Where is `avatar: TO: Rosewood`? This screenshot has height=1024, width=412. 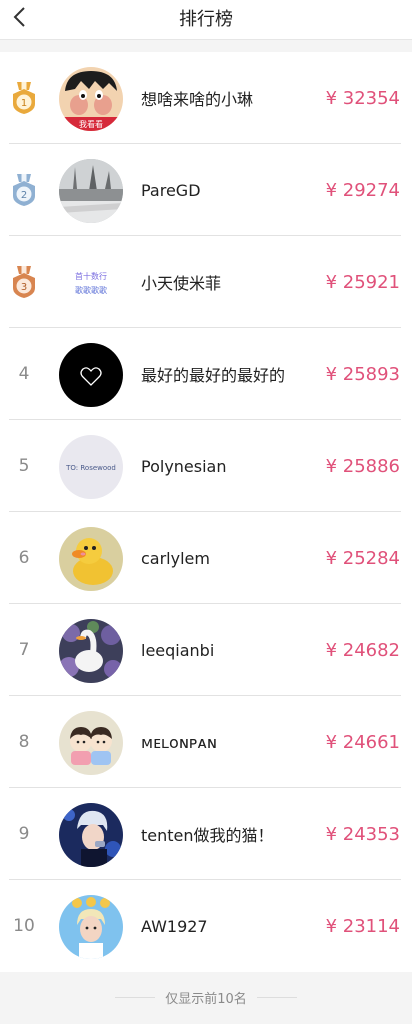
avatar: TO: Rosewood is located at coordinates (91, 467).